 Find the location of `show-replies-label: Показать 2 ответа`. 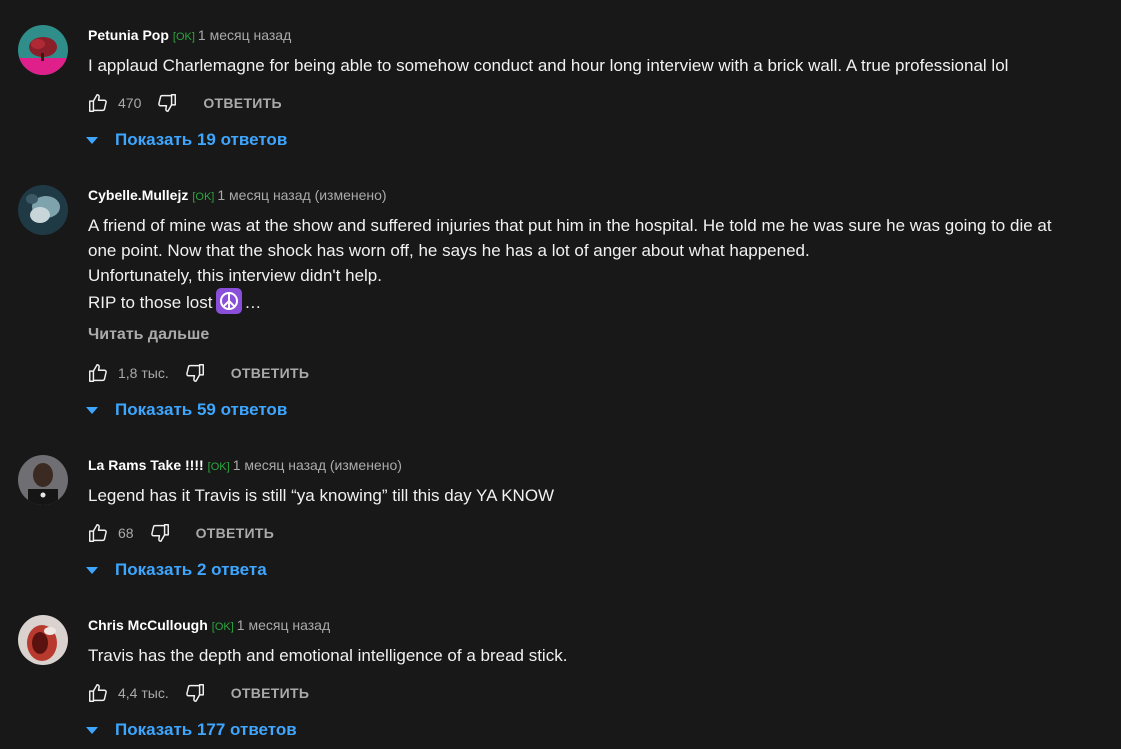

show-replies-label: Показать 2 ответа is located at coordinates (191, 569).